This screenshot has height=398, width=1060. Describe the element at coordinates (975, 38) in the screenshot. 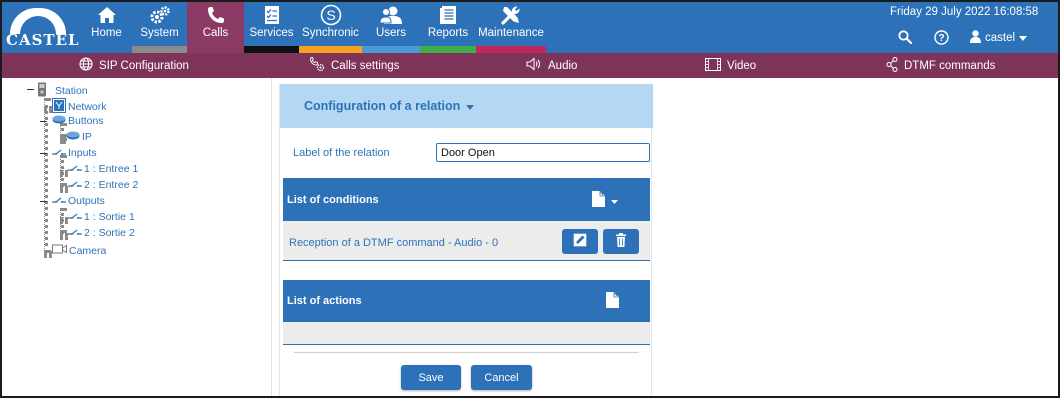

I see `user-icon` at that location.